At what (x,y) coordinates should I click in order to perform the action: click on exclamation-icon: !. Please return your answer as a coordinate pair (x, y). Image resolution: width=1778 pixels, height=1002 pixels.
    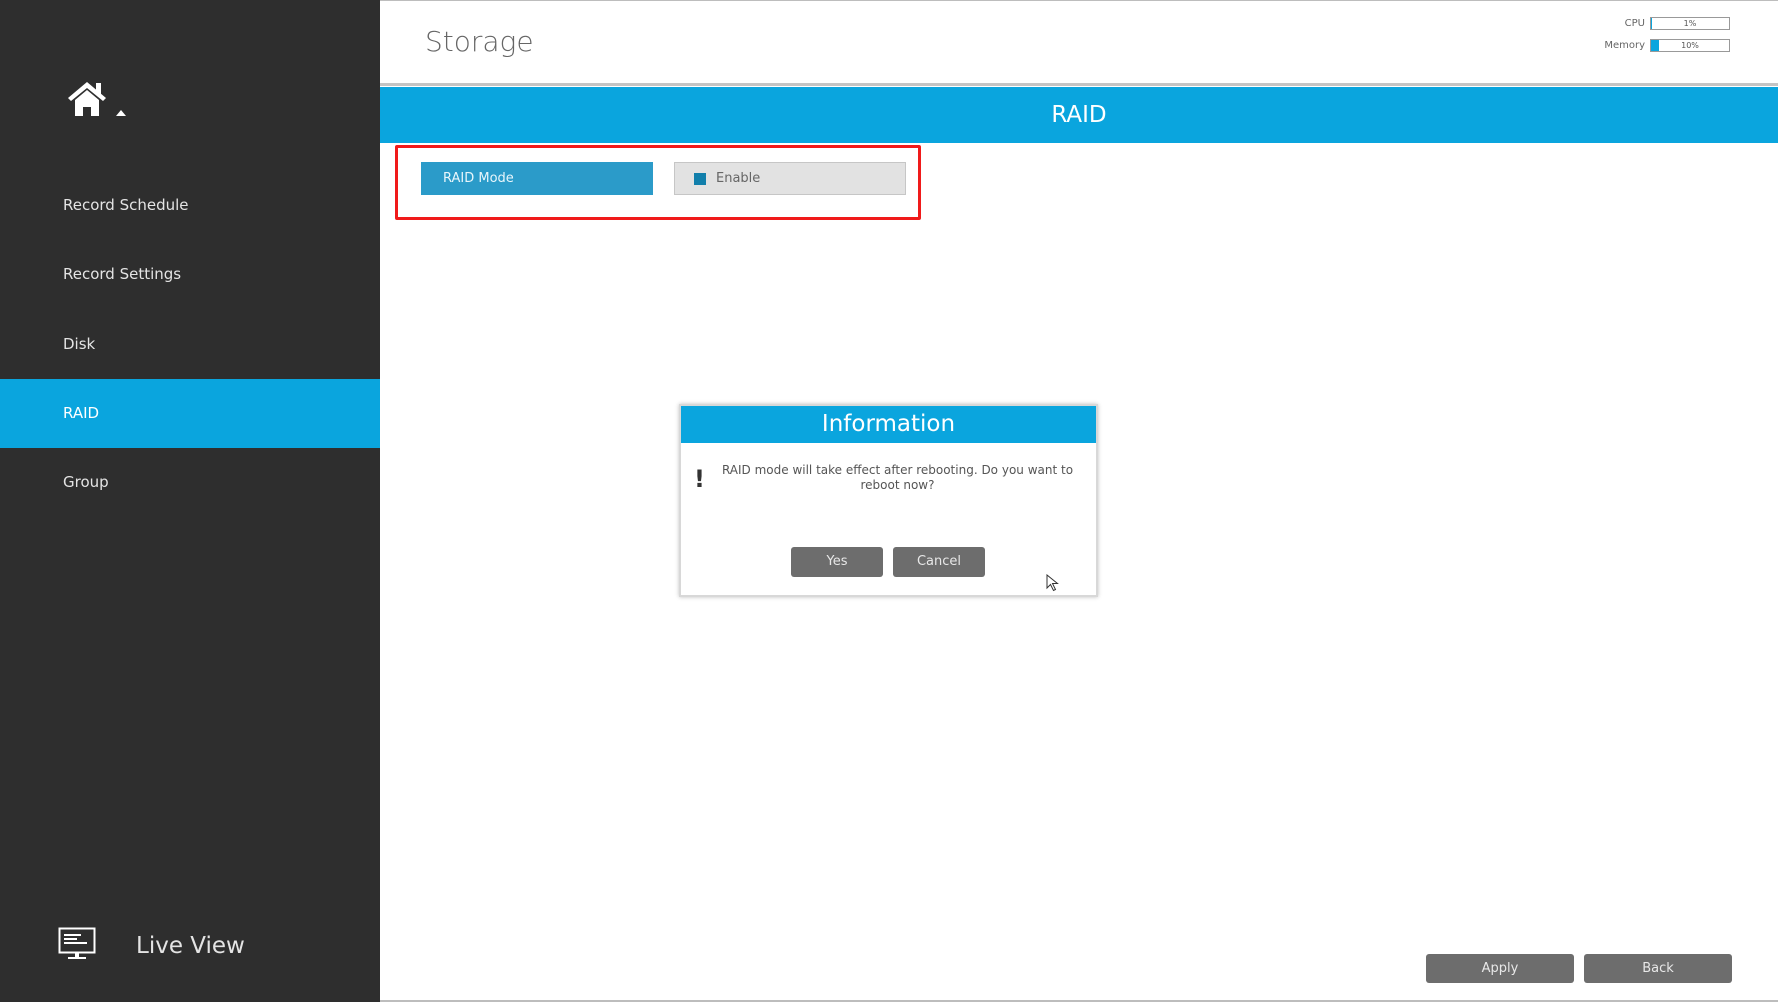
    Looking at the image, I should click on (699, 479).